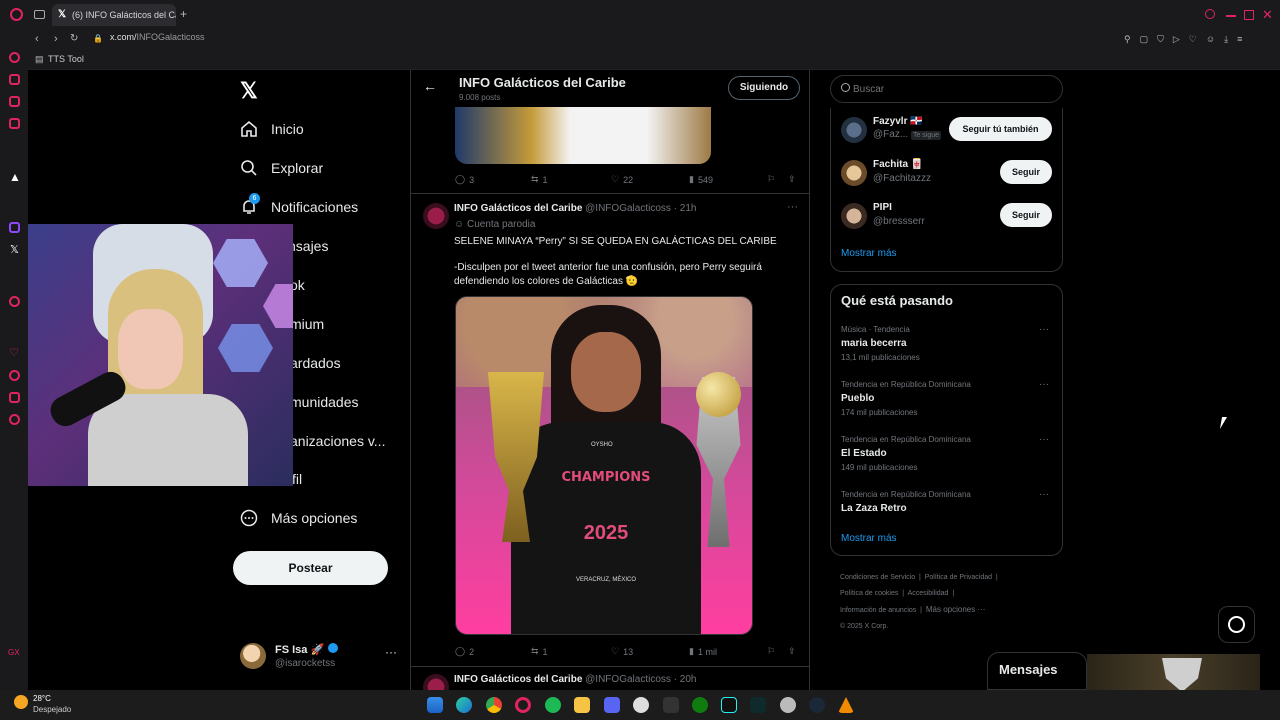 The height and width of the screenshot is (720, 1280). I want to click on snapshot-icon: ▢, so click(1144, 39).